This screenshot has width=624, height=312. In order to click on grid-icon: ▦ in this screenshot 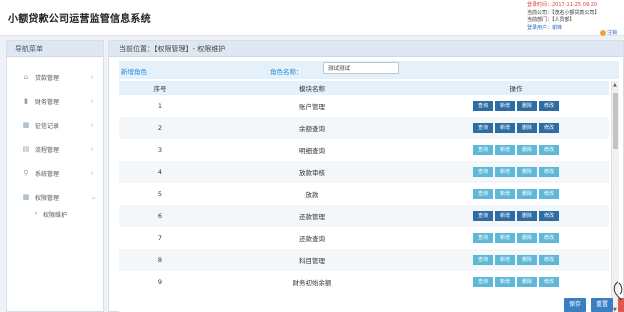, I will do `click(26, 196)`.